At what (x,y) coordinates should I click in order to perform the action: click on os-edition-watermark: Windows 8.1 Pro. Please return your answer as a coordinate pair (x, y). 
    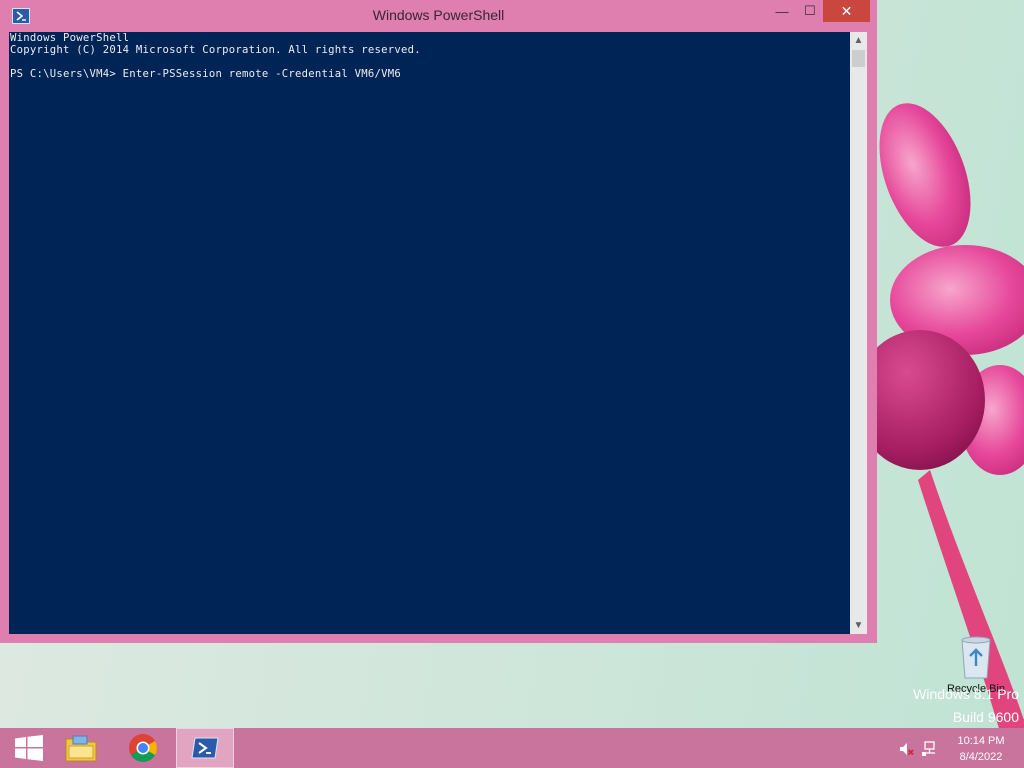
    Looking at the image, I should click on (966, 694).